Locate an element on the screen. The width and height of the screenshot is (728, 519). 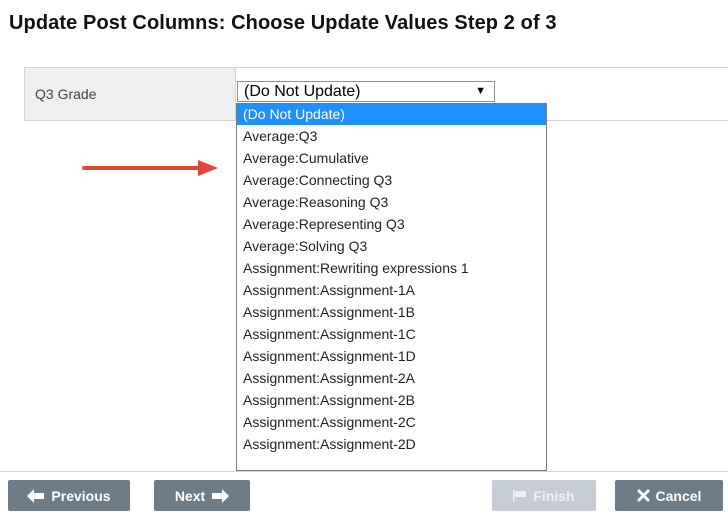
finish-label: Finish is located at coordinates (554, 495).